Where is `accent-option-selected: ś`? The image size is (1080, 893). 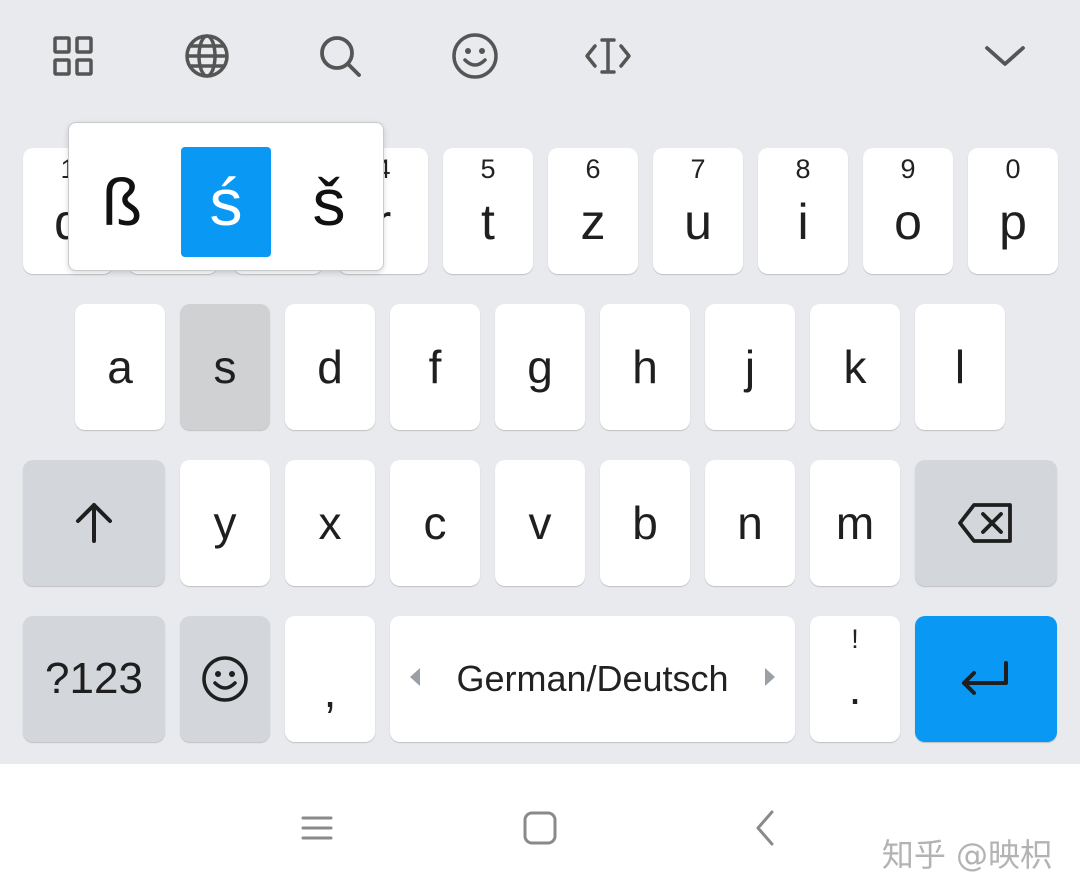 accent-option-selected: ś is located at coordinates (226, 202).